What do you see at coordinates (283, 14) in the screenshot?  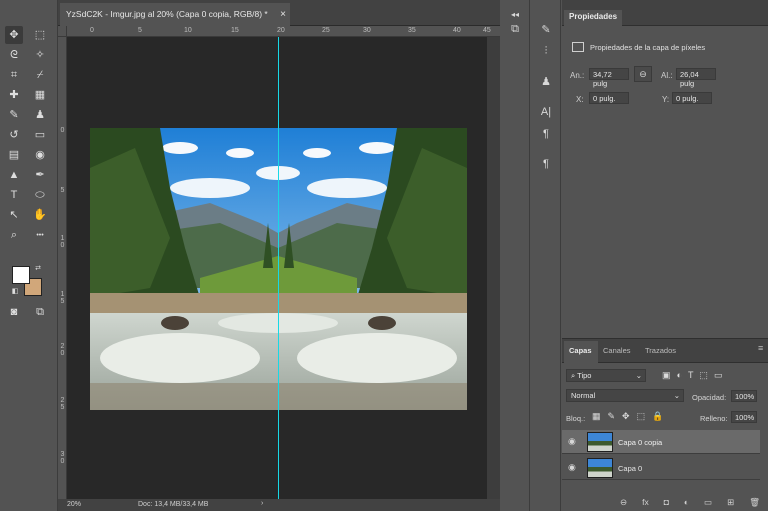 I see `close-document-icon: ×` at bounding box center [283, 14].